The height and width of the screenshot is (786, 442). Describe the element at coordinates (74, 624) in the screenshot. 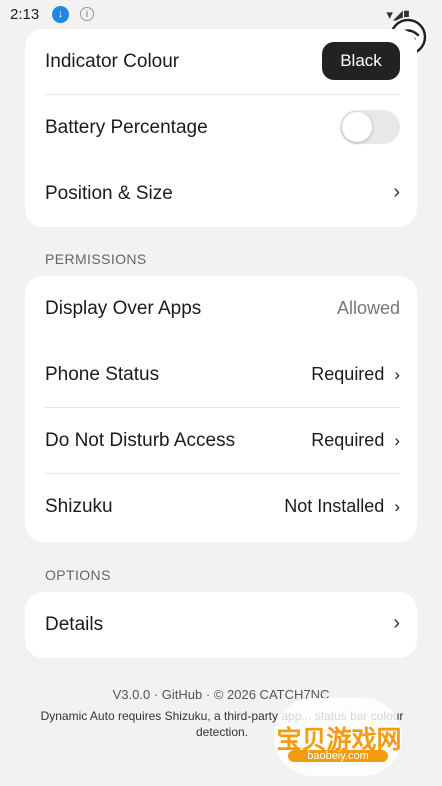

I see `details-label: Details` at that location.